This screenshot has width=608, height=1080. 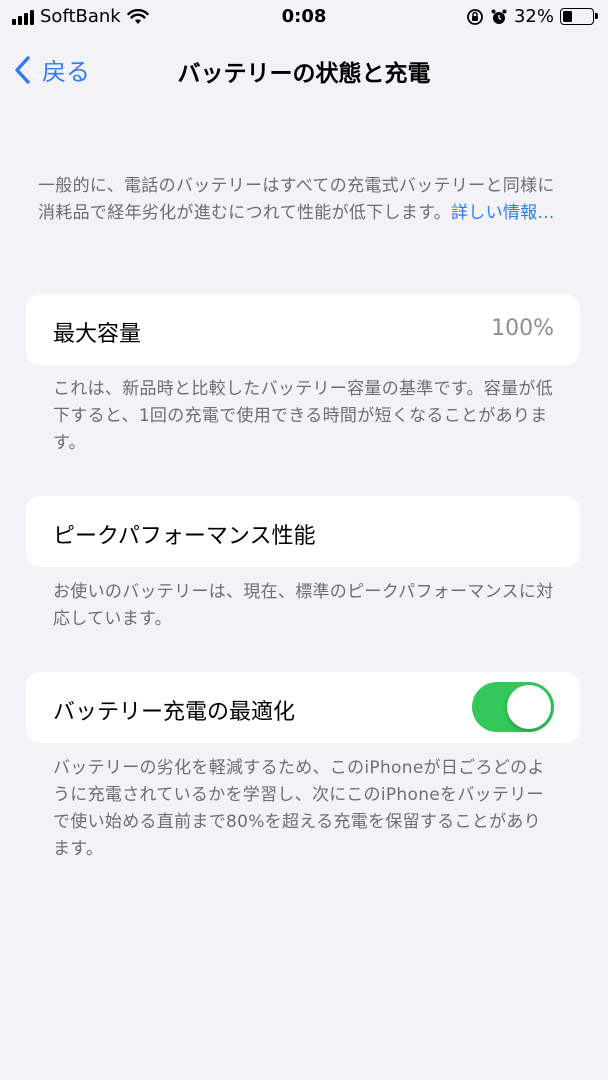 I want to click on battery-percent: 32%, so click(x=533, y=16).